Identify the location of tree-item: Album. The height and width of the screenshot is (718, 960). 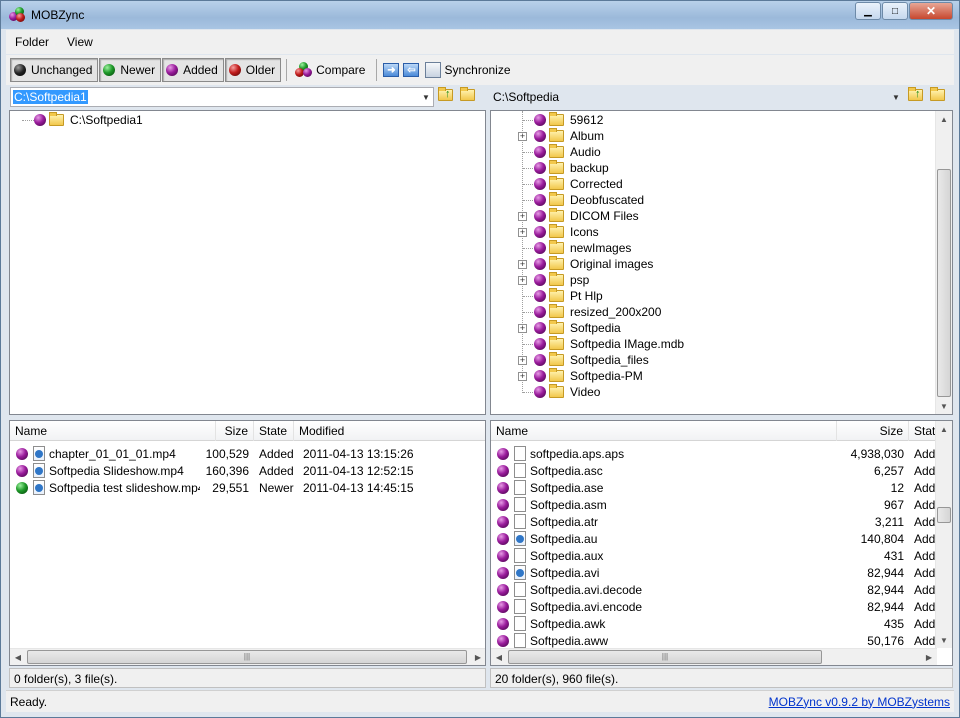
(569, 136).